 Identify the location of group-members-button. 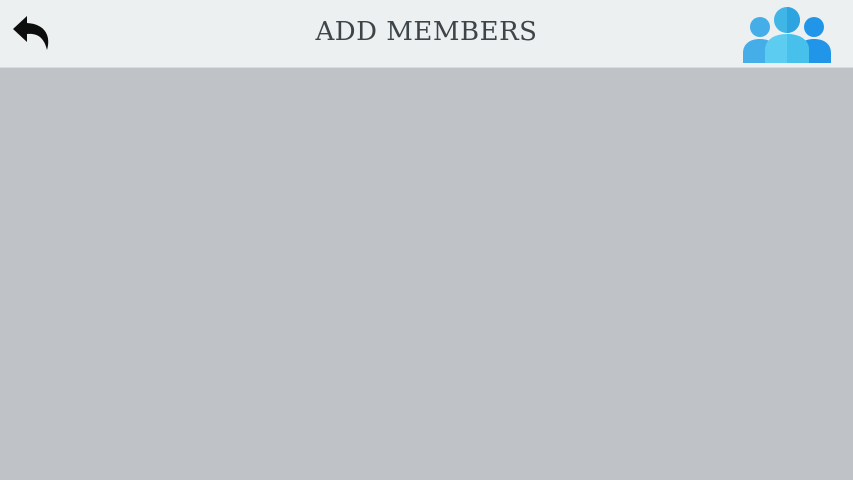
(787, 34).